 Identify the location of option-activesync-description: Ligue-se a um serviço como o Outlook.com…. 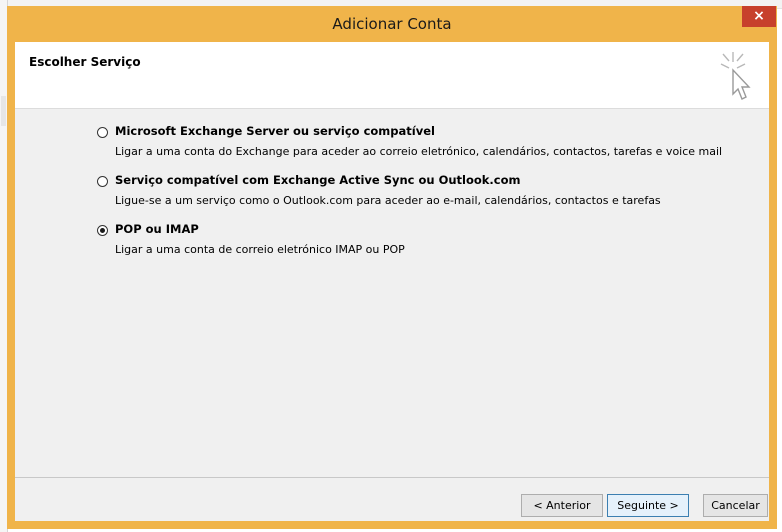
(388, 200).